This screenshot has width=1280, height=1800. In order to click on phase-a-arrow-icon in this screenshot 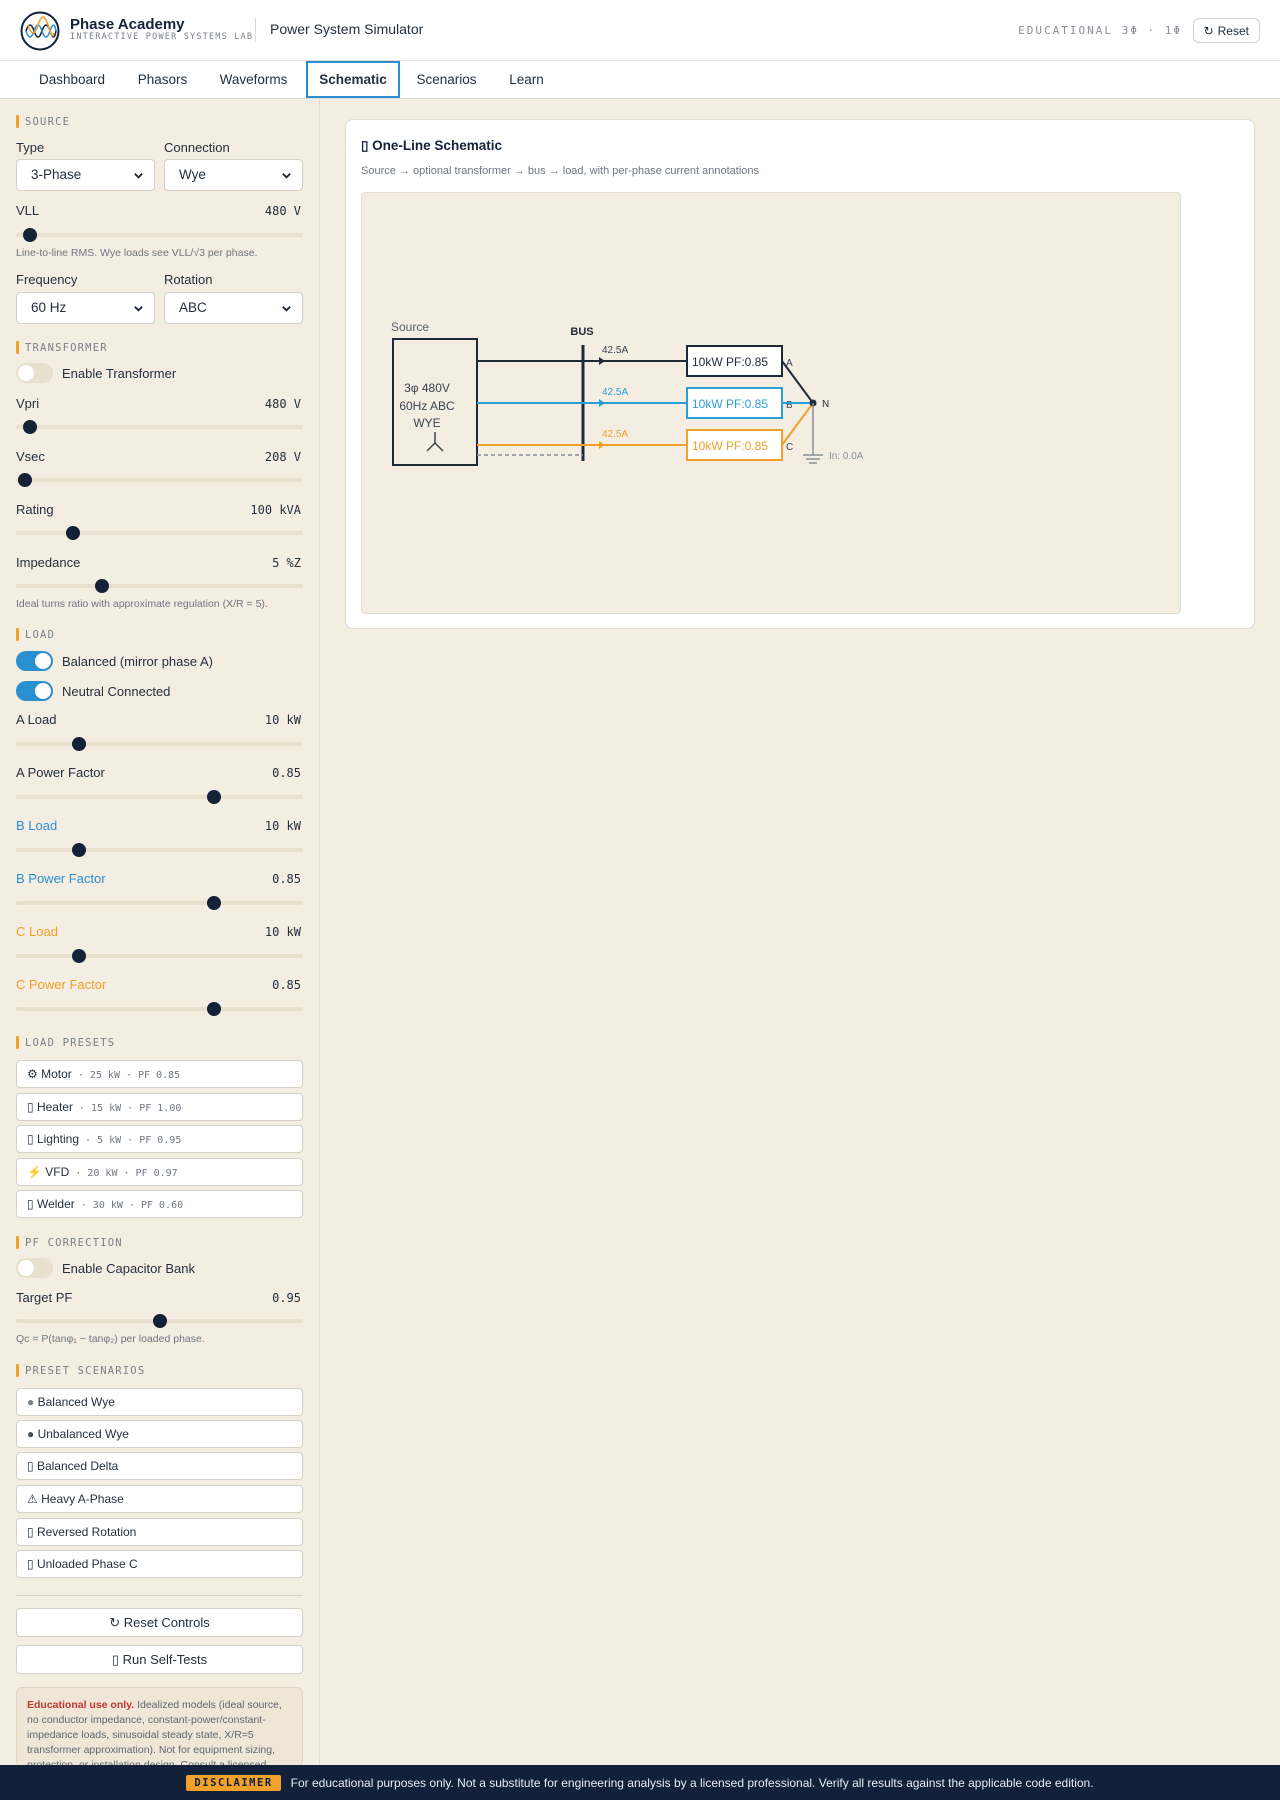, I will do `click(602, 361)`.